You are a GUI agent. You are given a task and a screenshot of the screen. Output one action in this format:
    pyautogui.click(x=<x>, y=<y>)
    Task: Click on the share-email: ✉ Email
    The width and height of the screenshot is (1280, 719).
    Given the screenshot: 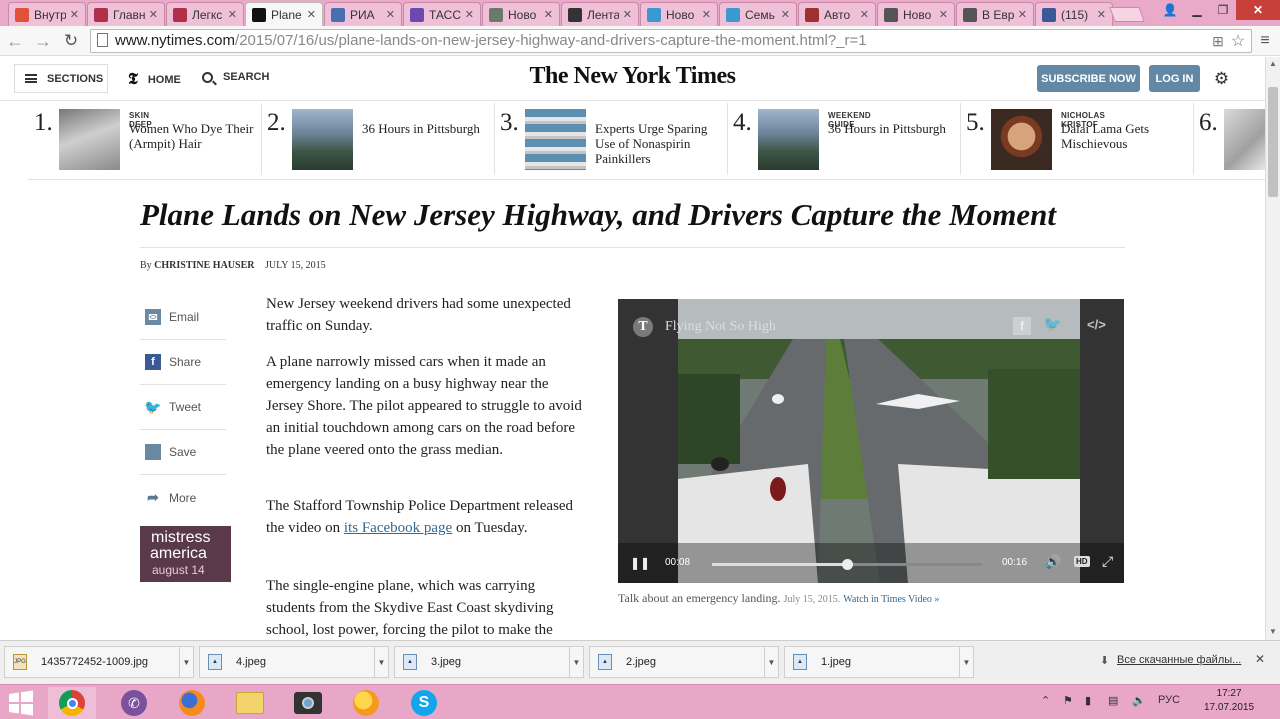 What is the action you would take?
    pyautogui.click(x=183, y=317)
    